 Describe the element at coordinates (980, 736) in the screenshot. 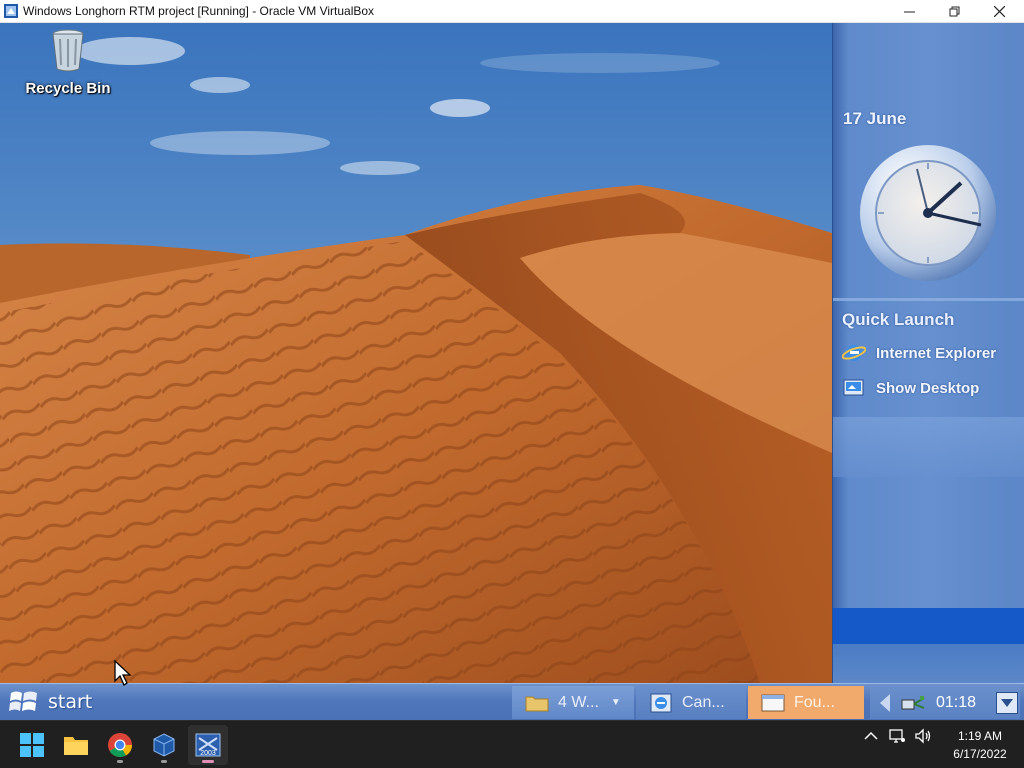

I see `host-time: 1:19 AM` at that location.